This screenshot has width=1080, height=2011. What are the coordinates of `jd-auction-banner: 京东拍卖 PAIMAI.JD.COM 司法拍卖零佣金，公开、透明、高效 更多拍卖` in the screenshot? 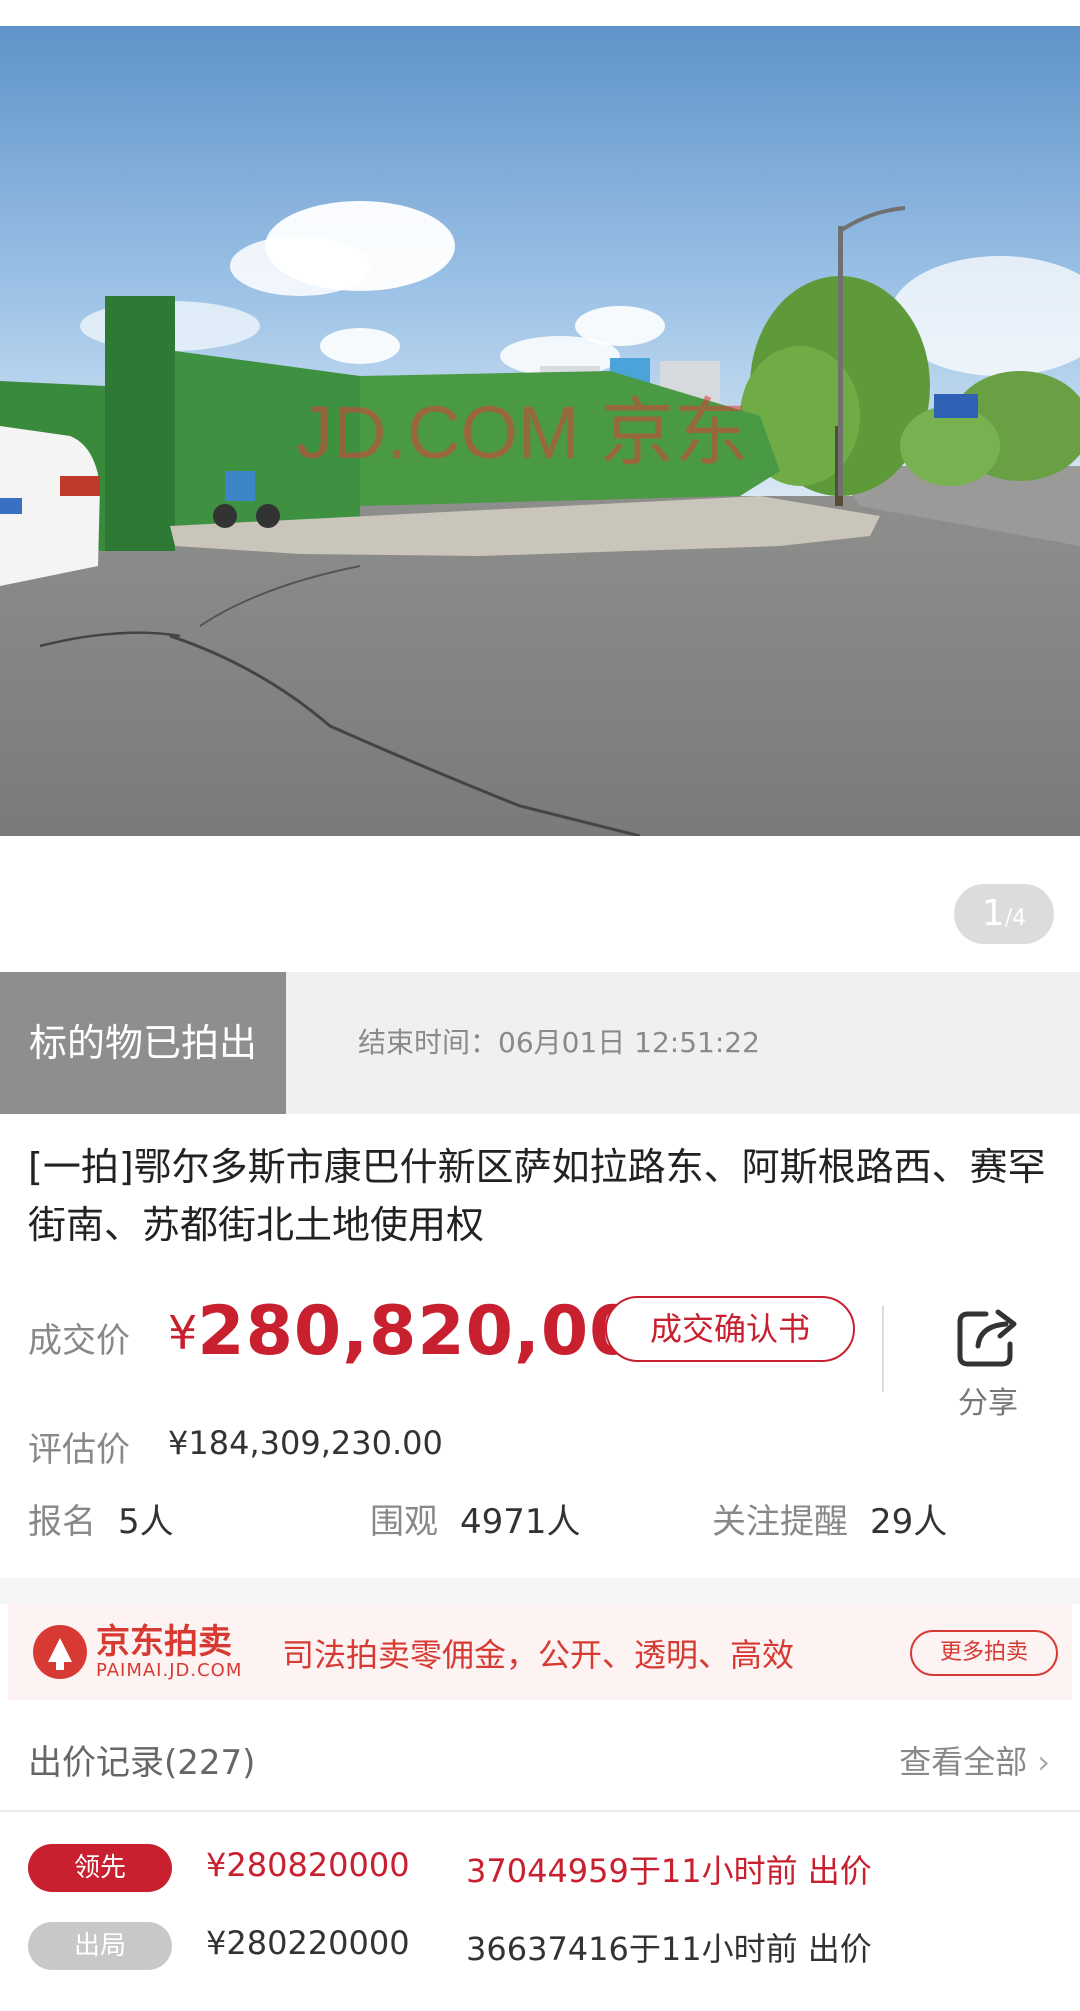 It's located at (540, 1652).